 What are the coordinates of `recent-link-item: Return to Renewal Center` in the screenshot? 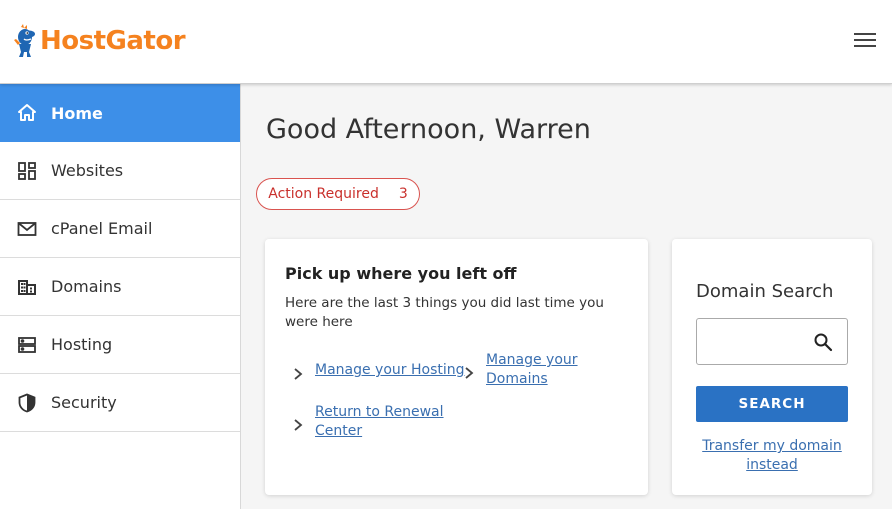 It's located at (370, 422).